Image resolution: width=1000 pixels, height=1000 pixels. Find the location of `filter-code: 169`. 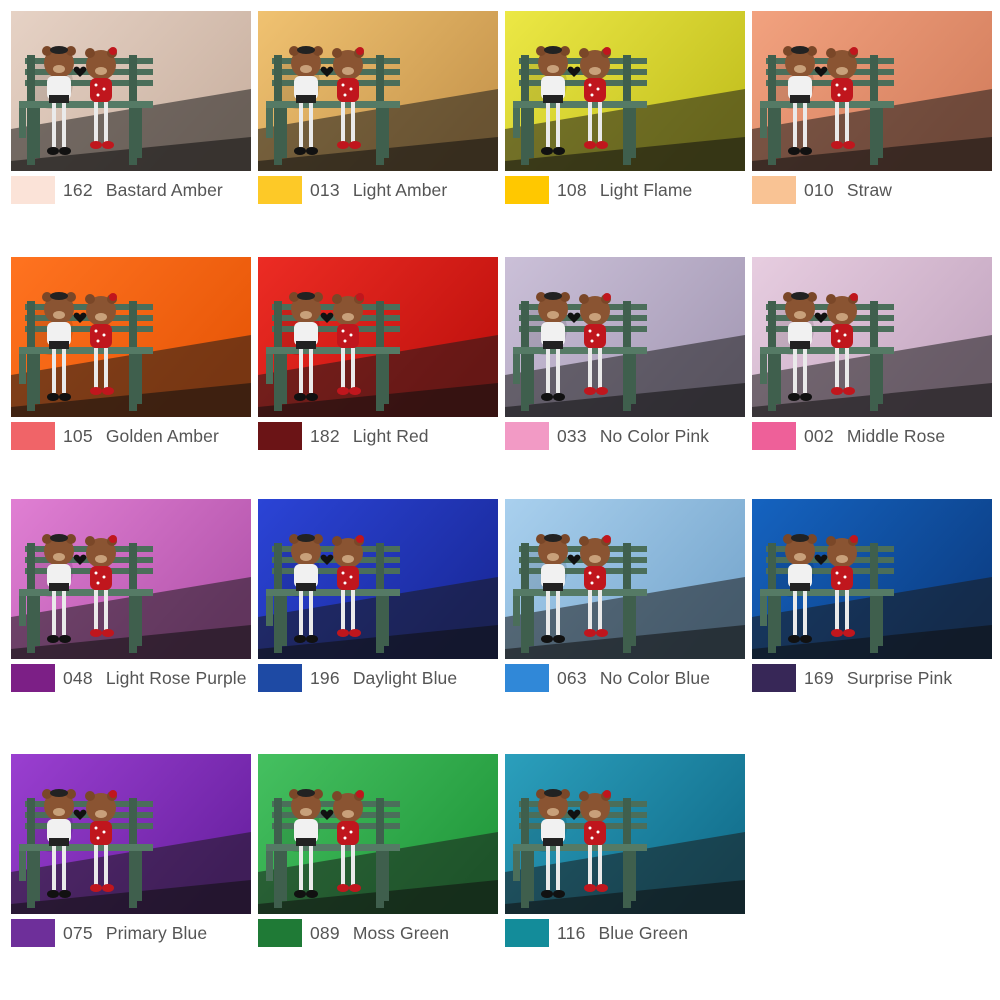

filter-code: 169 is located at coordinates (819, 677).